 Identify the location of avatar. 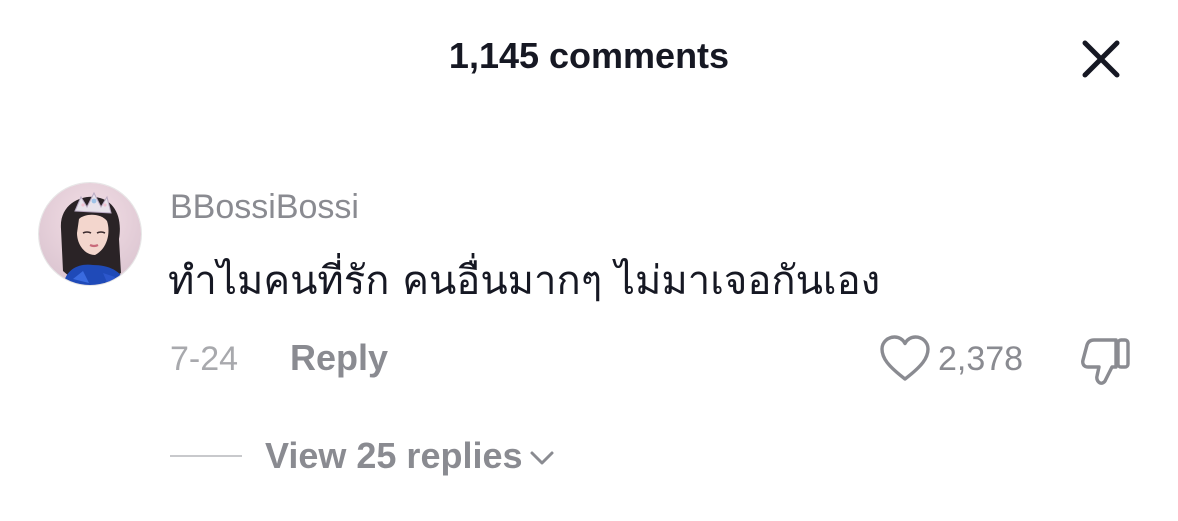
(90, 234).